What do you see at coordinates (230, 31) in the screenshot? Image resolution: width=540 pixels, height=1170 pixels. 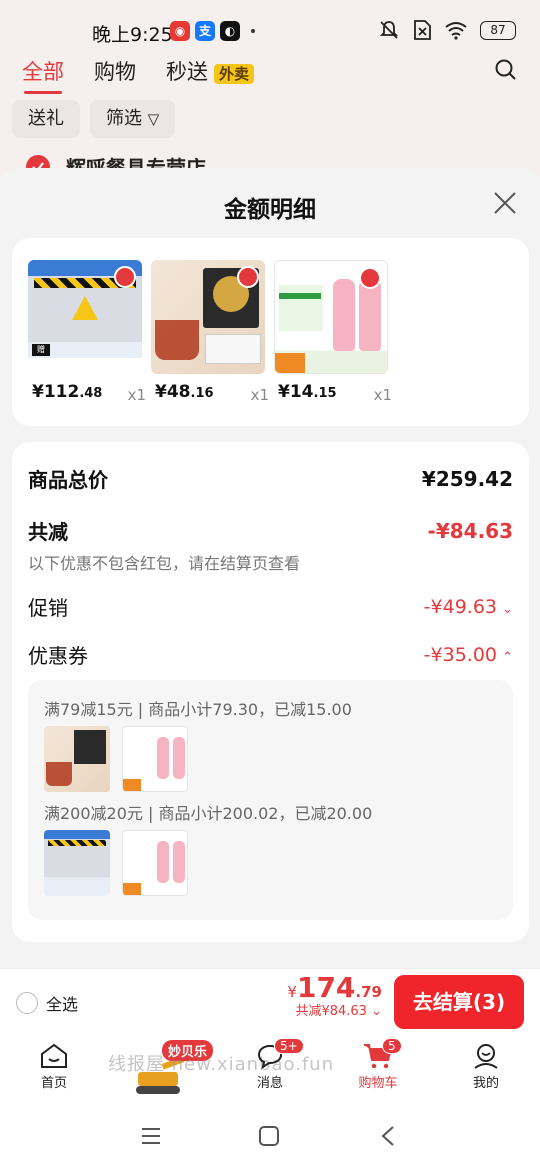 I see `app-notification-icon: ◐` at bounding box center [230, 31].